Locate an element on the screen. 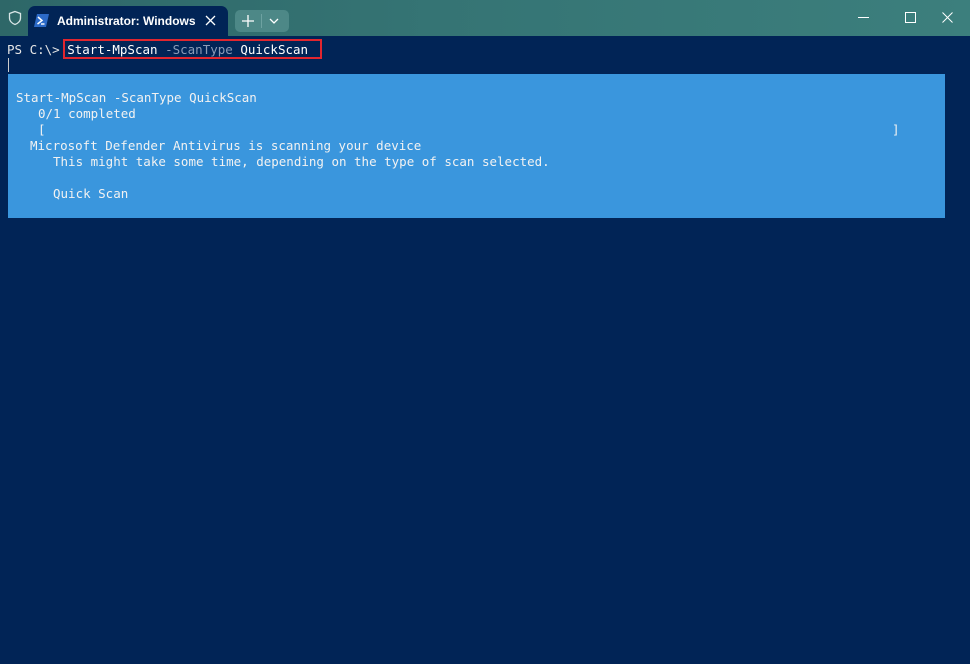  progress-bar-open: [ is located at coordinates (42, 129).